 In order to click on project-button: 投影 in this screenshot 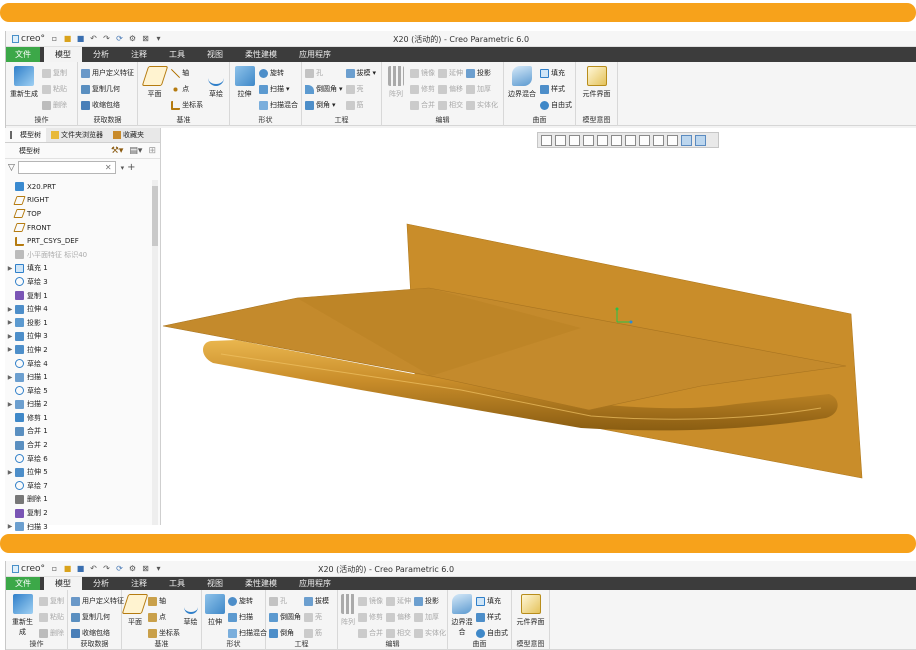, I will do `click(430, 601)`.